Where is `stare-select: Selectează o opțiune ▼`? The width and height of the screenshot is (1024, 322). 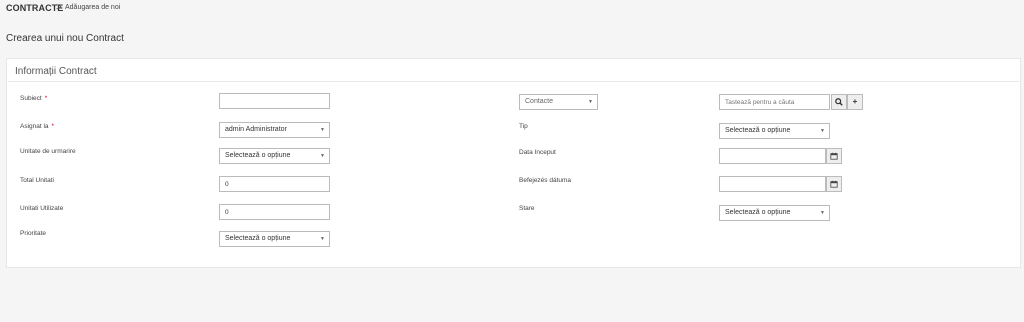 stare-select: Selectează o opțiune ▼ is located at coordinates (774, 213).